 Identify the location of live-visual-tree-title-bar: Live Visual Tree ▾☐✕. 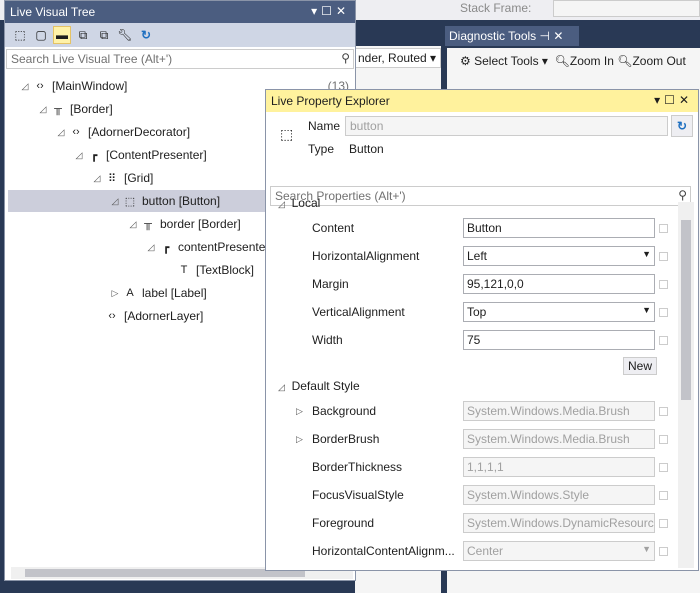
(180, 12).